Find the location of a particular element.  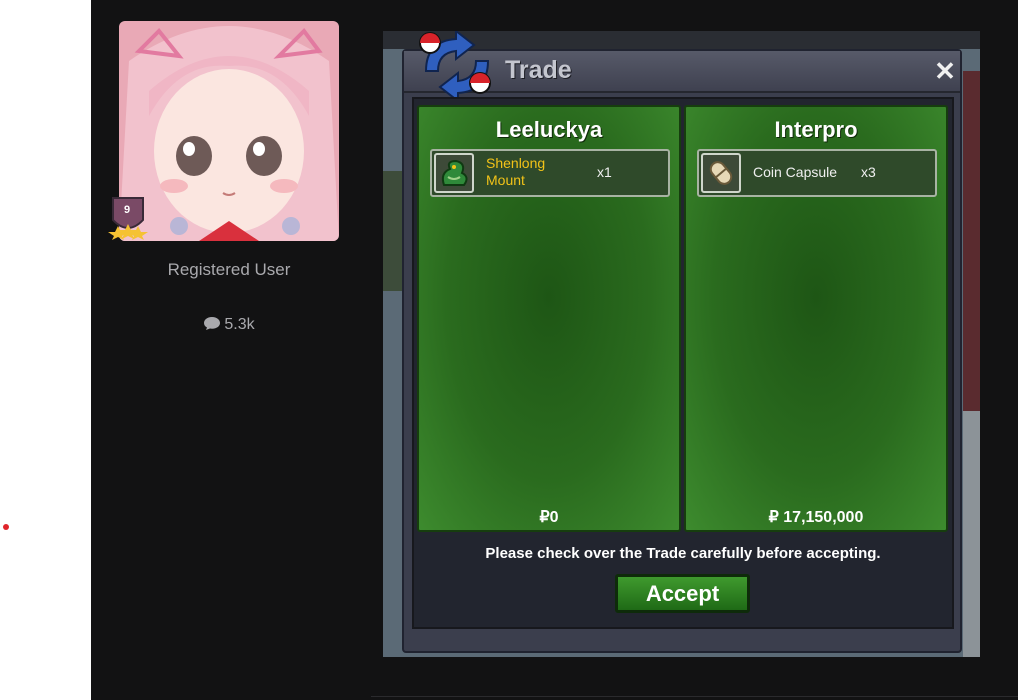

avatar is located at coordinates (229, 131).